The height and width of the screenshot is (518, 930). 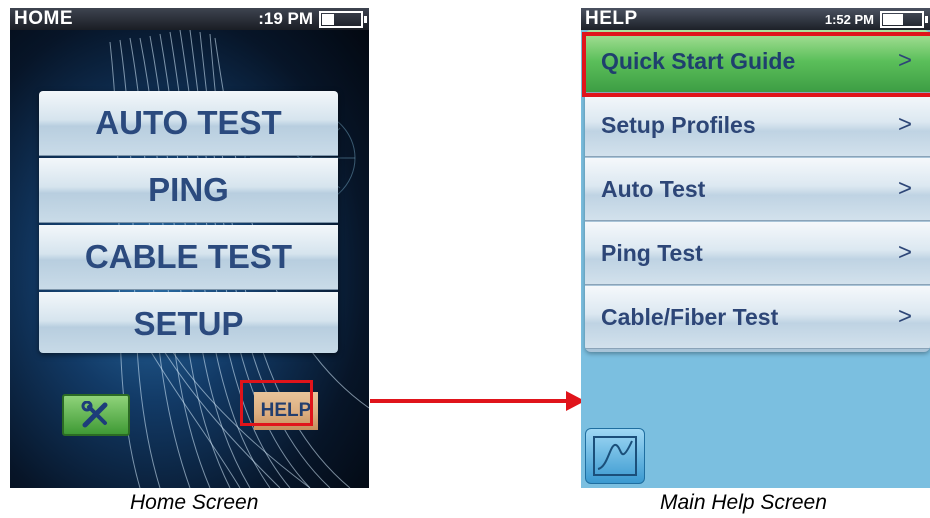 I want to click on screen-title: HELP, so click(x=611, y=18).